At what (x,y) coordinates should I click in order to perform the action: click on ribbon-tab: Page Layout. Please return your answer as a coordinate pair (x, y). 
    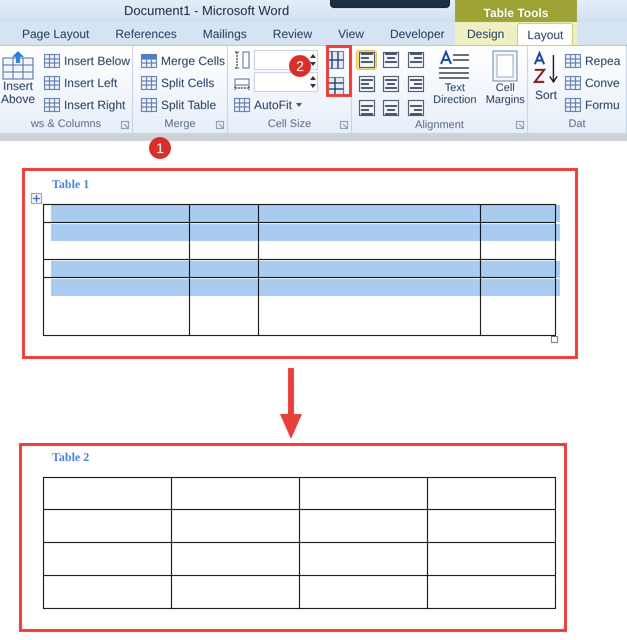
    Looking at the image, I should click on (55, 34).